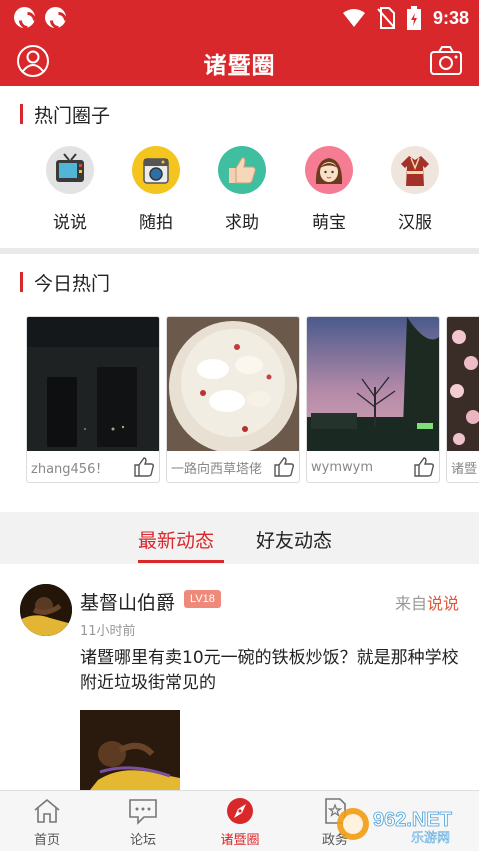 Image resolution: width=479 pixels, height=851 pixels. I want to click on wifi-icon, so click(353, 18).